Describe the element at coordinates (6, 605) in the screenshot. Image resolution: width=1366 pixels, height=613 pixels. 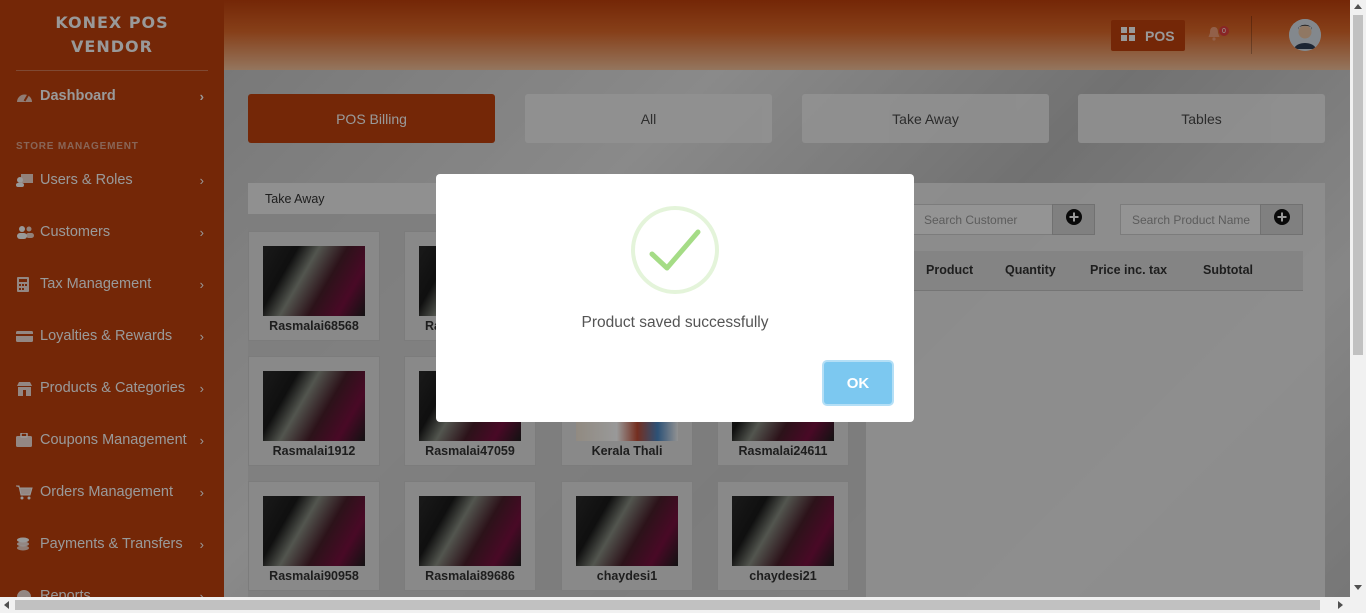
I see `scroll-left-arrow-icon` at that location.